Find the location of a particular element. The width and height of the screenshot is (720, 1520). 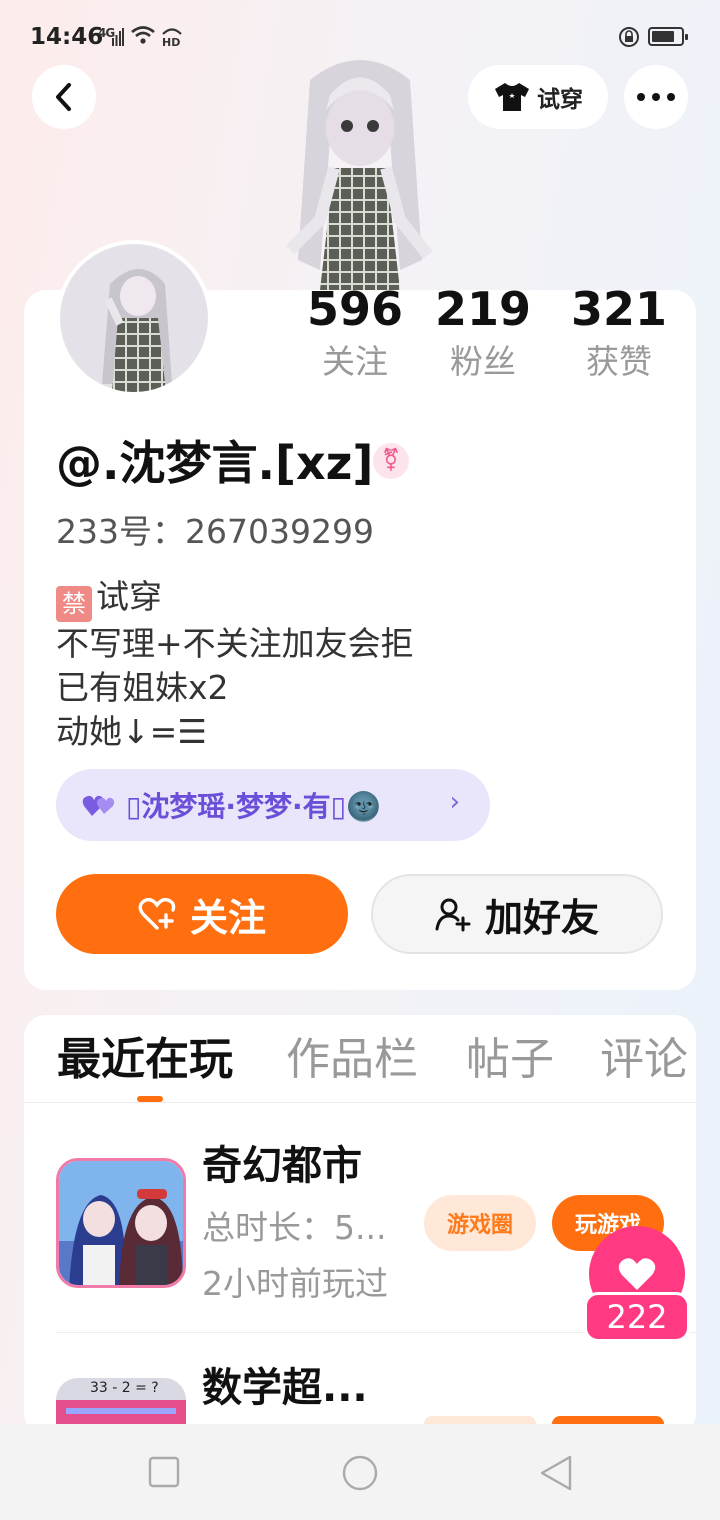

game-icon-text: 33 - 2 = ? is located at coordinates (124, 1388).